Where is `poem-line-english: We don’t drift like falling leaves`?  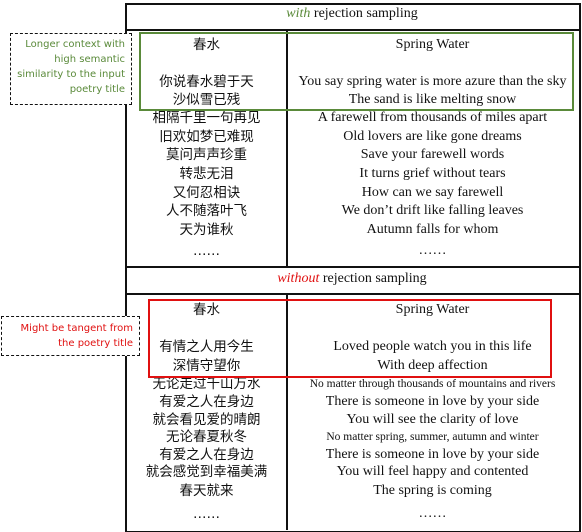
poem-line-english: We don’t drift like falling leaves is located at coordinates (432, 210).